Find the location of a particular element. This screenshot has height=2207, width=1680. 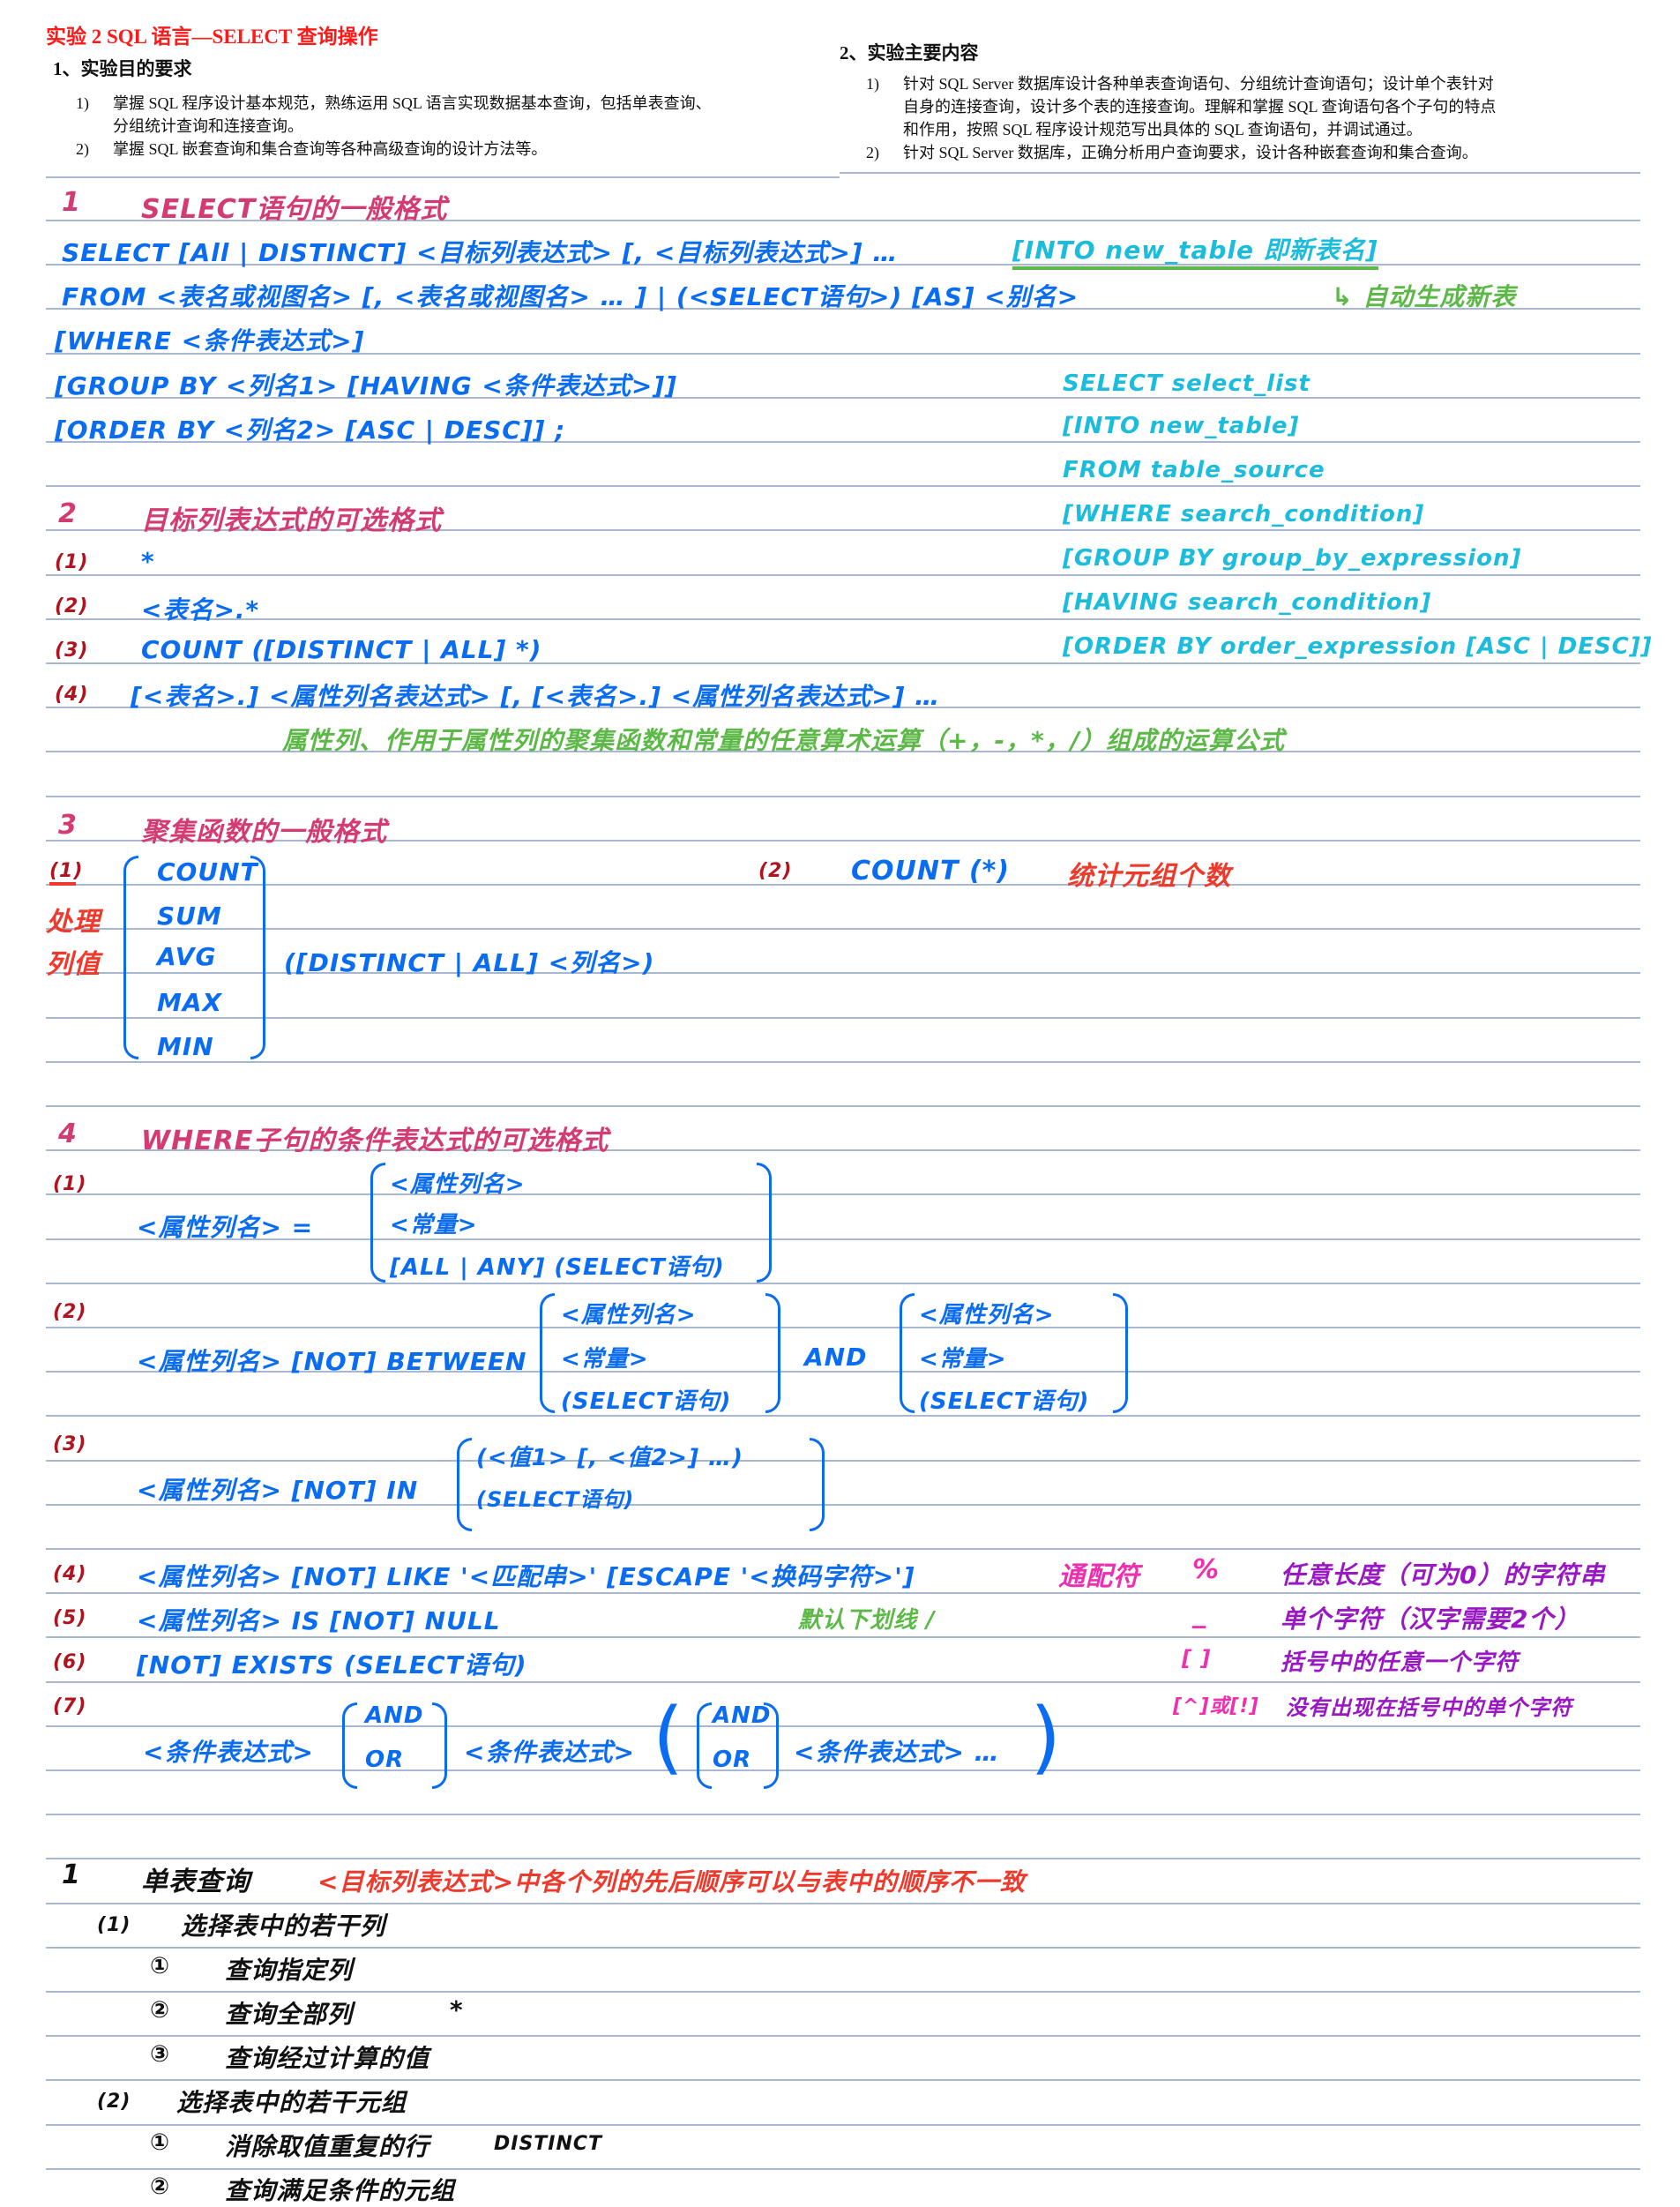

s2-item3-num: (3) is located at coordinates (72, 651).